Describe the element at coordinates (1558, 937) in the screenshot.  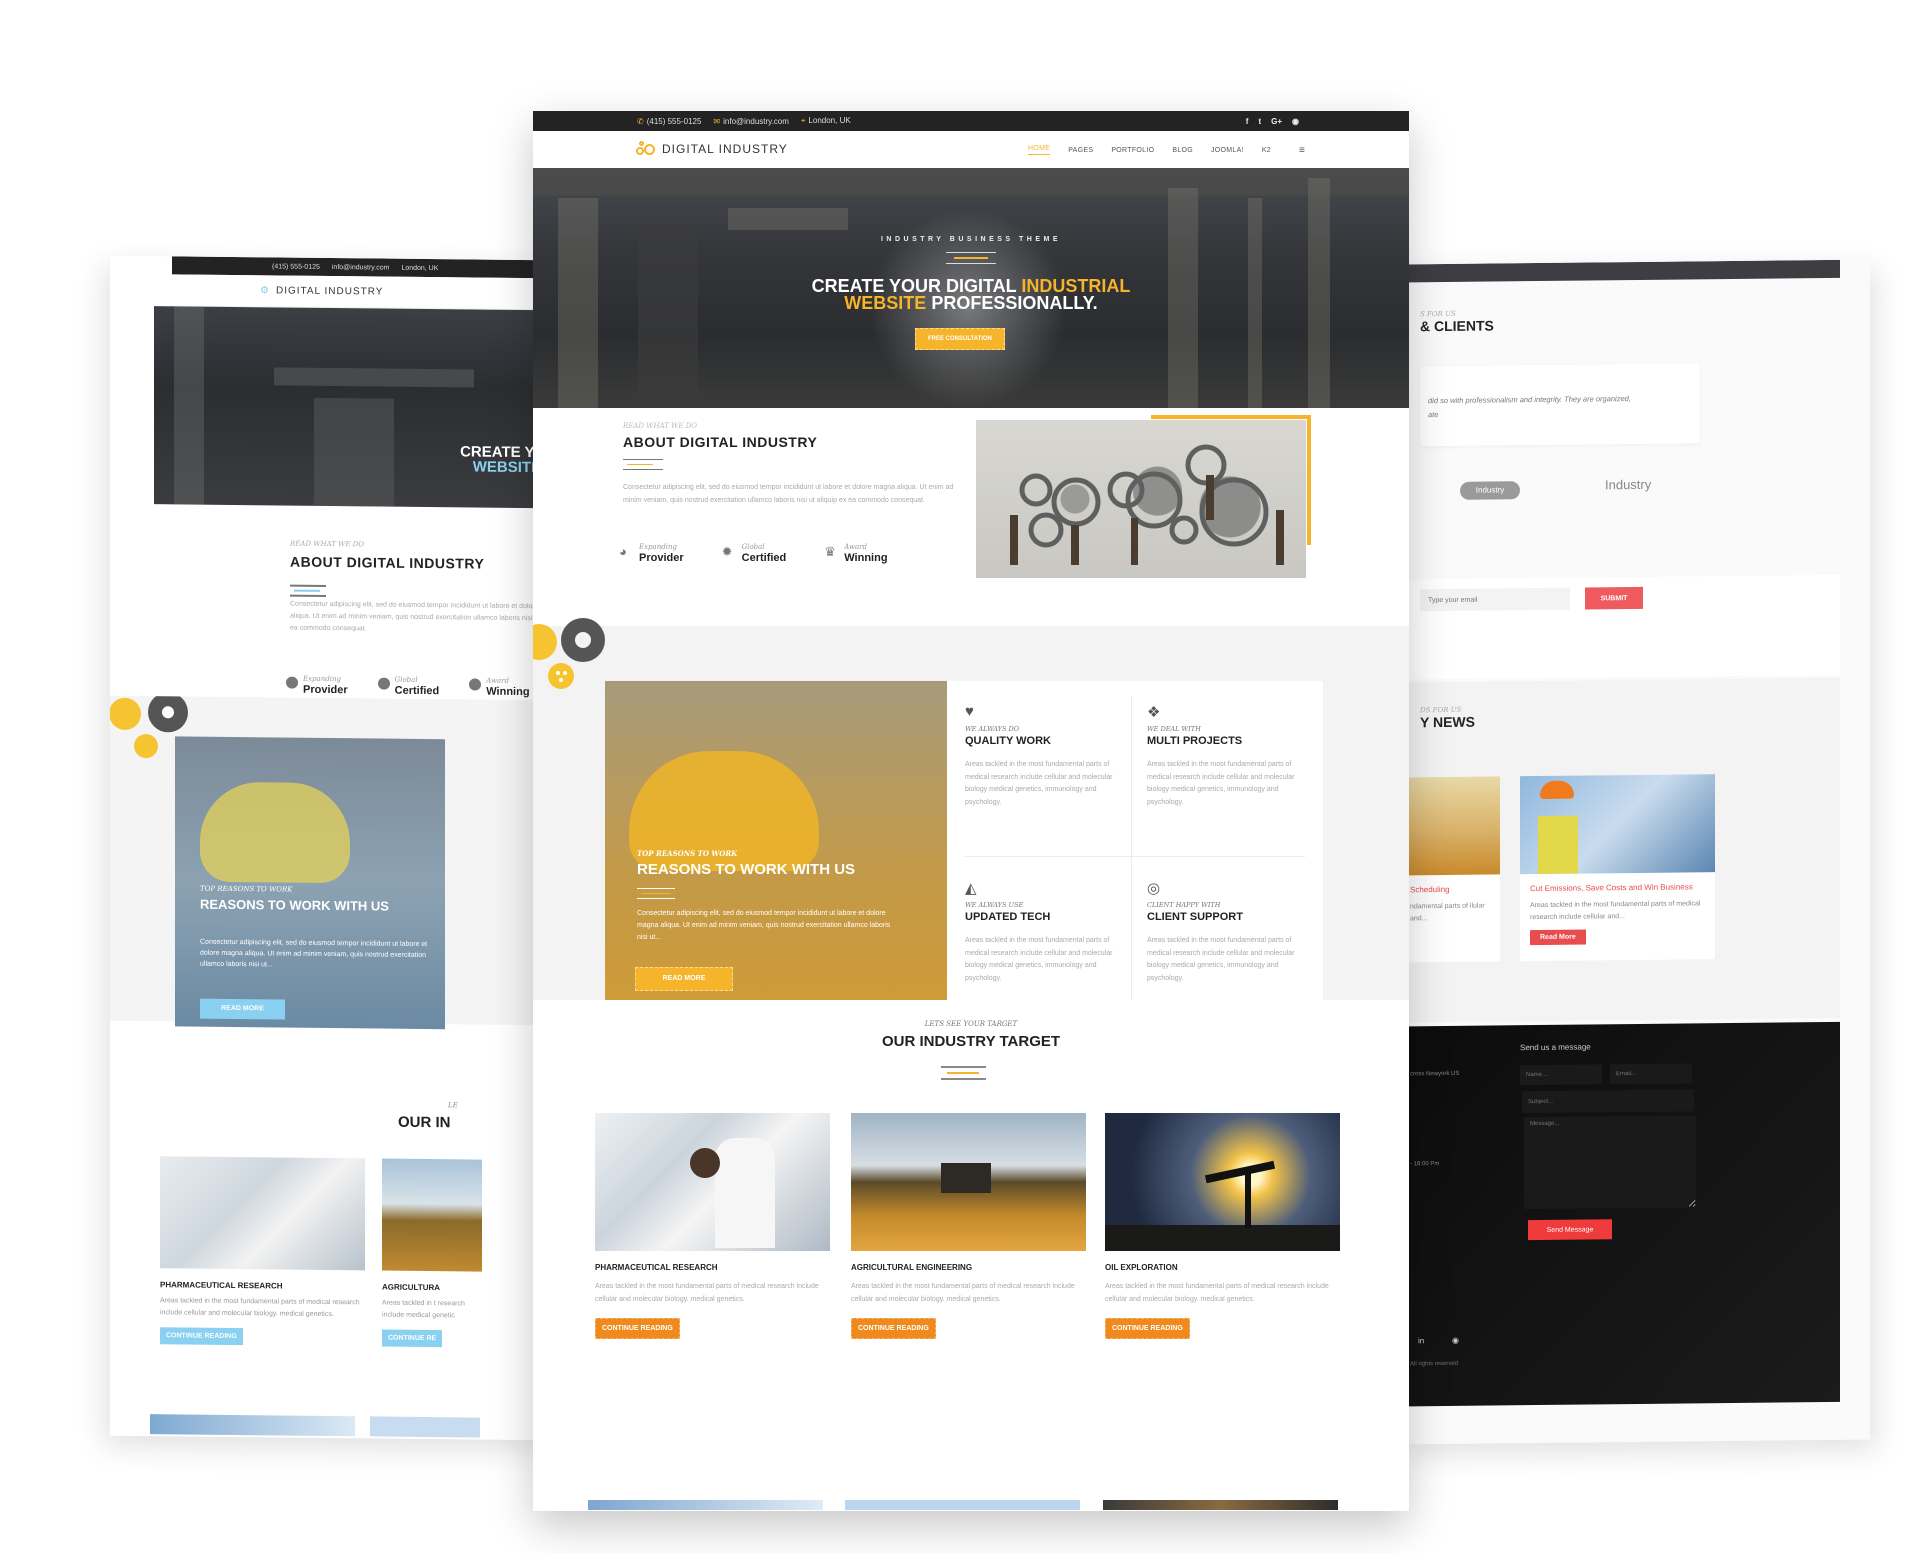
I see `news-read-more-button: Read More` at that location.